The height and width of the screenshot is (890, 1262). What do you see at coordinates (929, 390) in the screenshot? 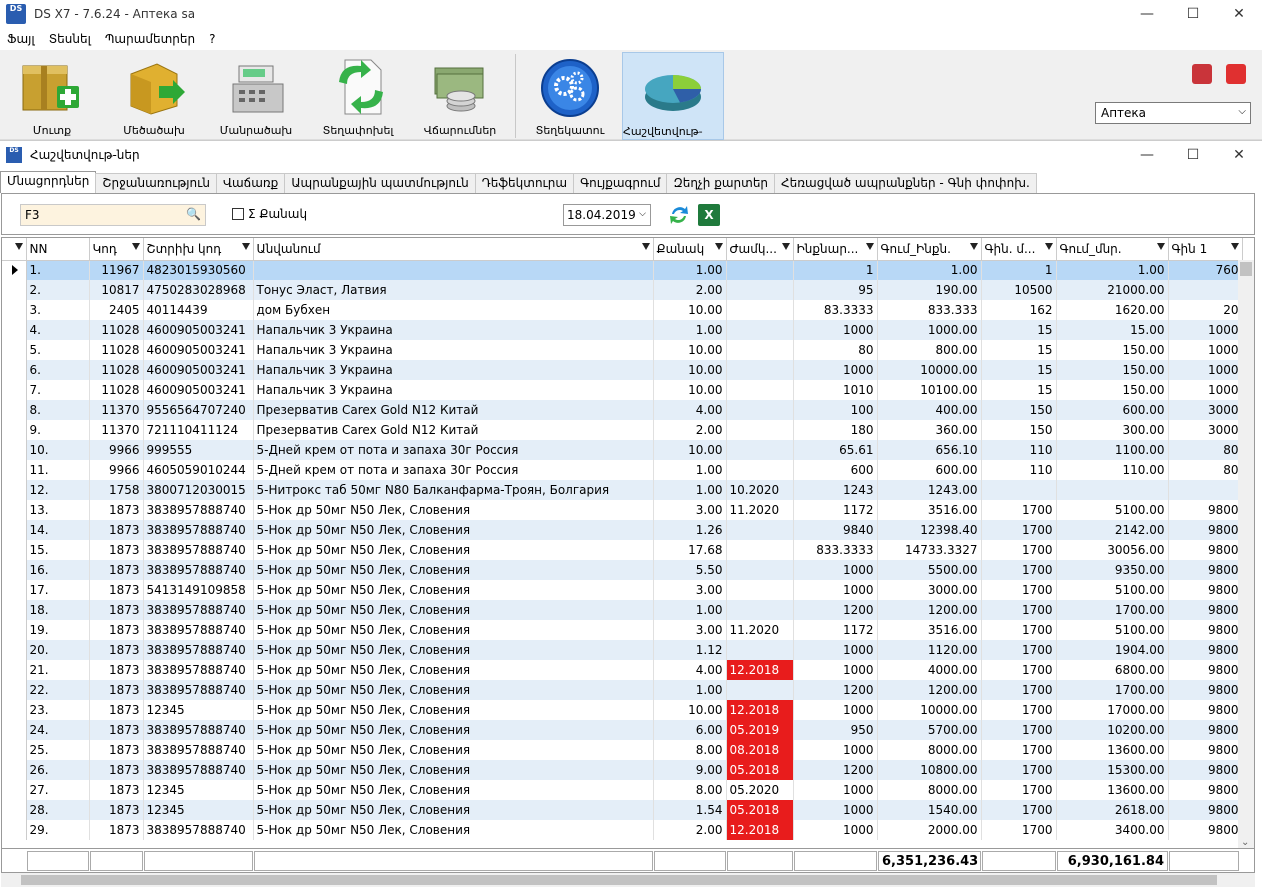
I see `table-cell: 10100.00` at bounding box center [929, 390].